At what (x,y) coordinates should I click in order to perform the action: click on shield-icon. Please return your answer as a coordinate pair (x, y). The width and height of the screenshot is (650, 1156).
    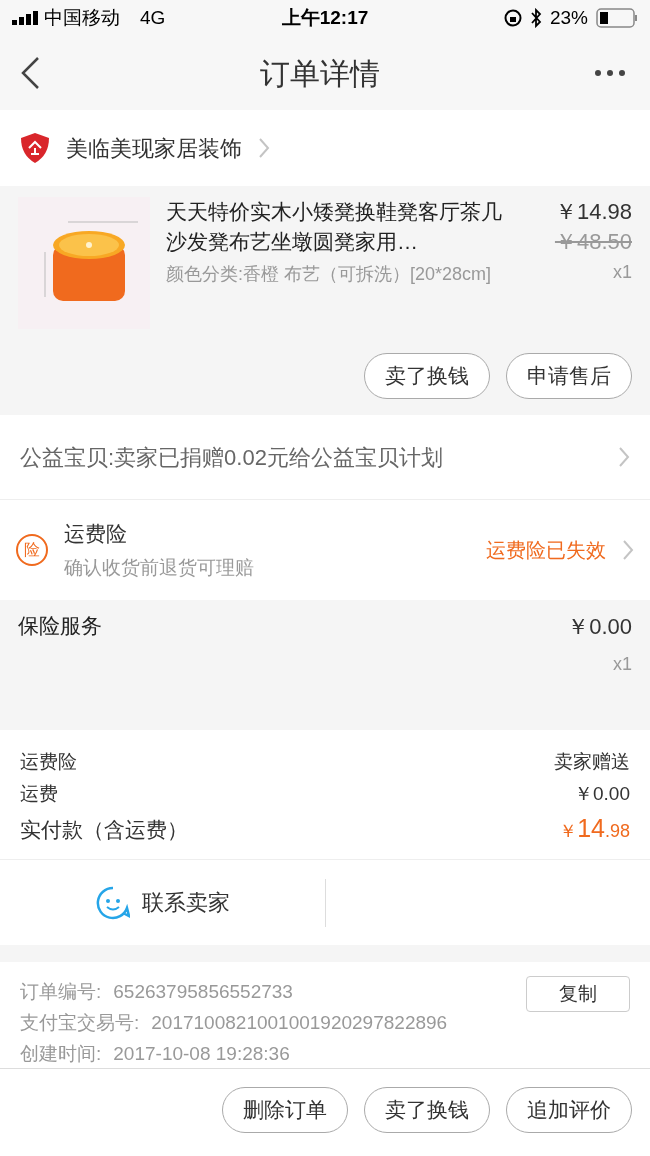
    Looking at the image, I should click on (35, 148).